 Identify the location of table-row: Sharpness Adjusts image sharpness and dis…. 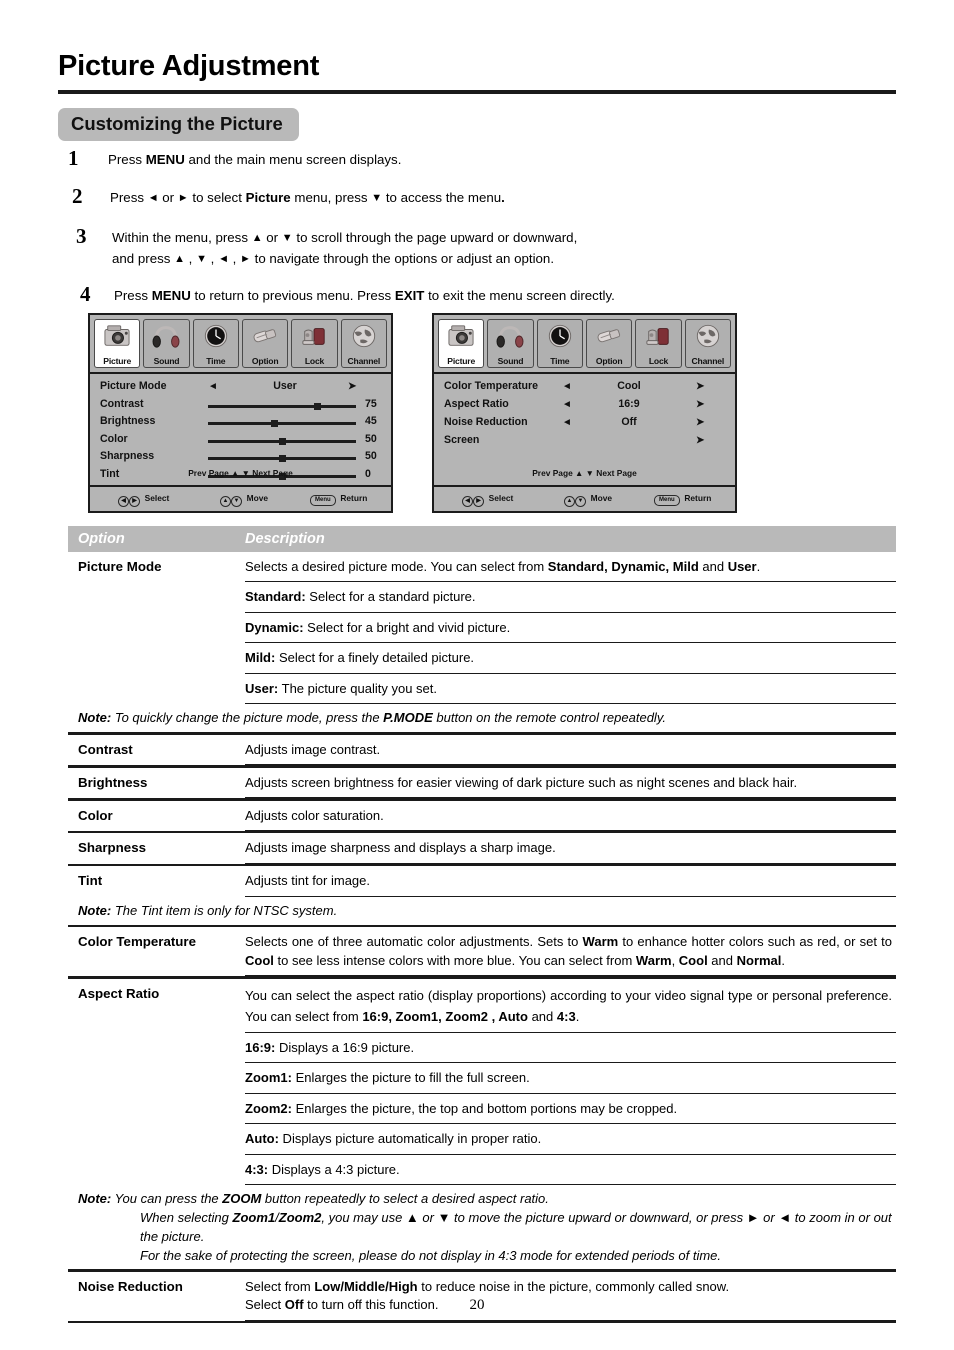
(482, 848).